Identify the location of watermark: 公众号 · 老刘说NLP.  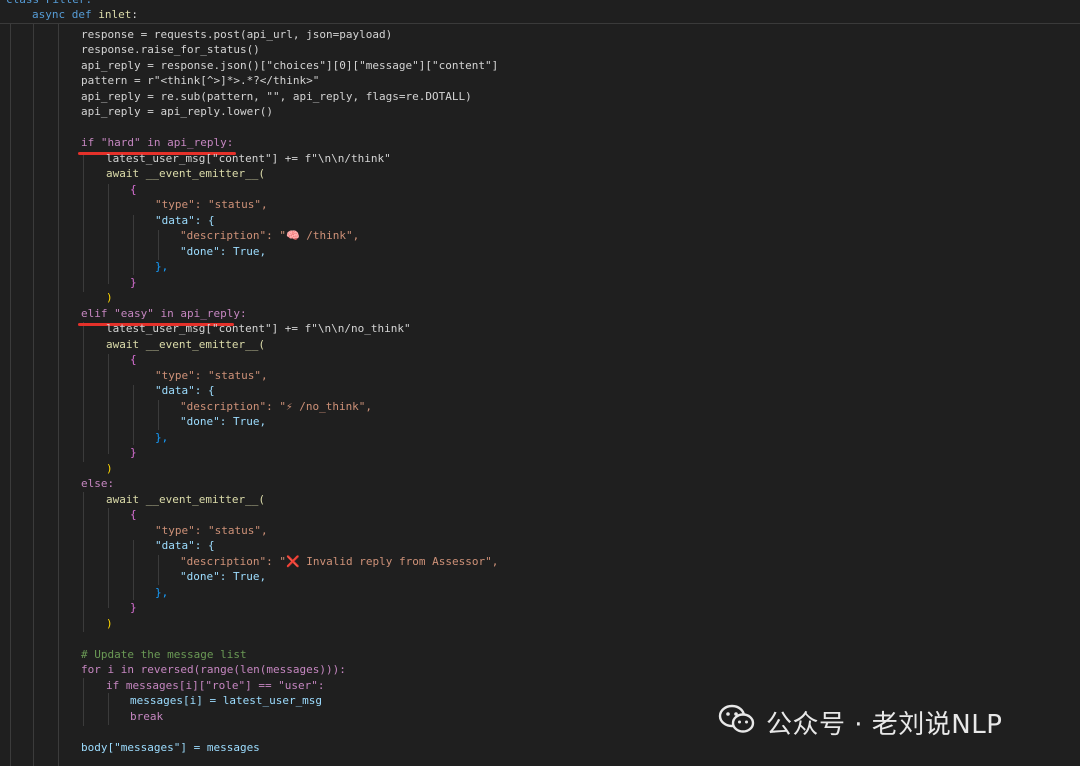
(860, 722).